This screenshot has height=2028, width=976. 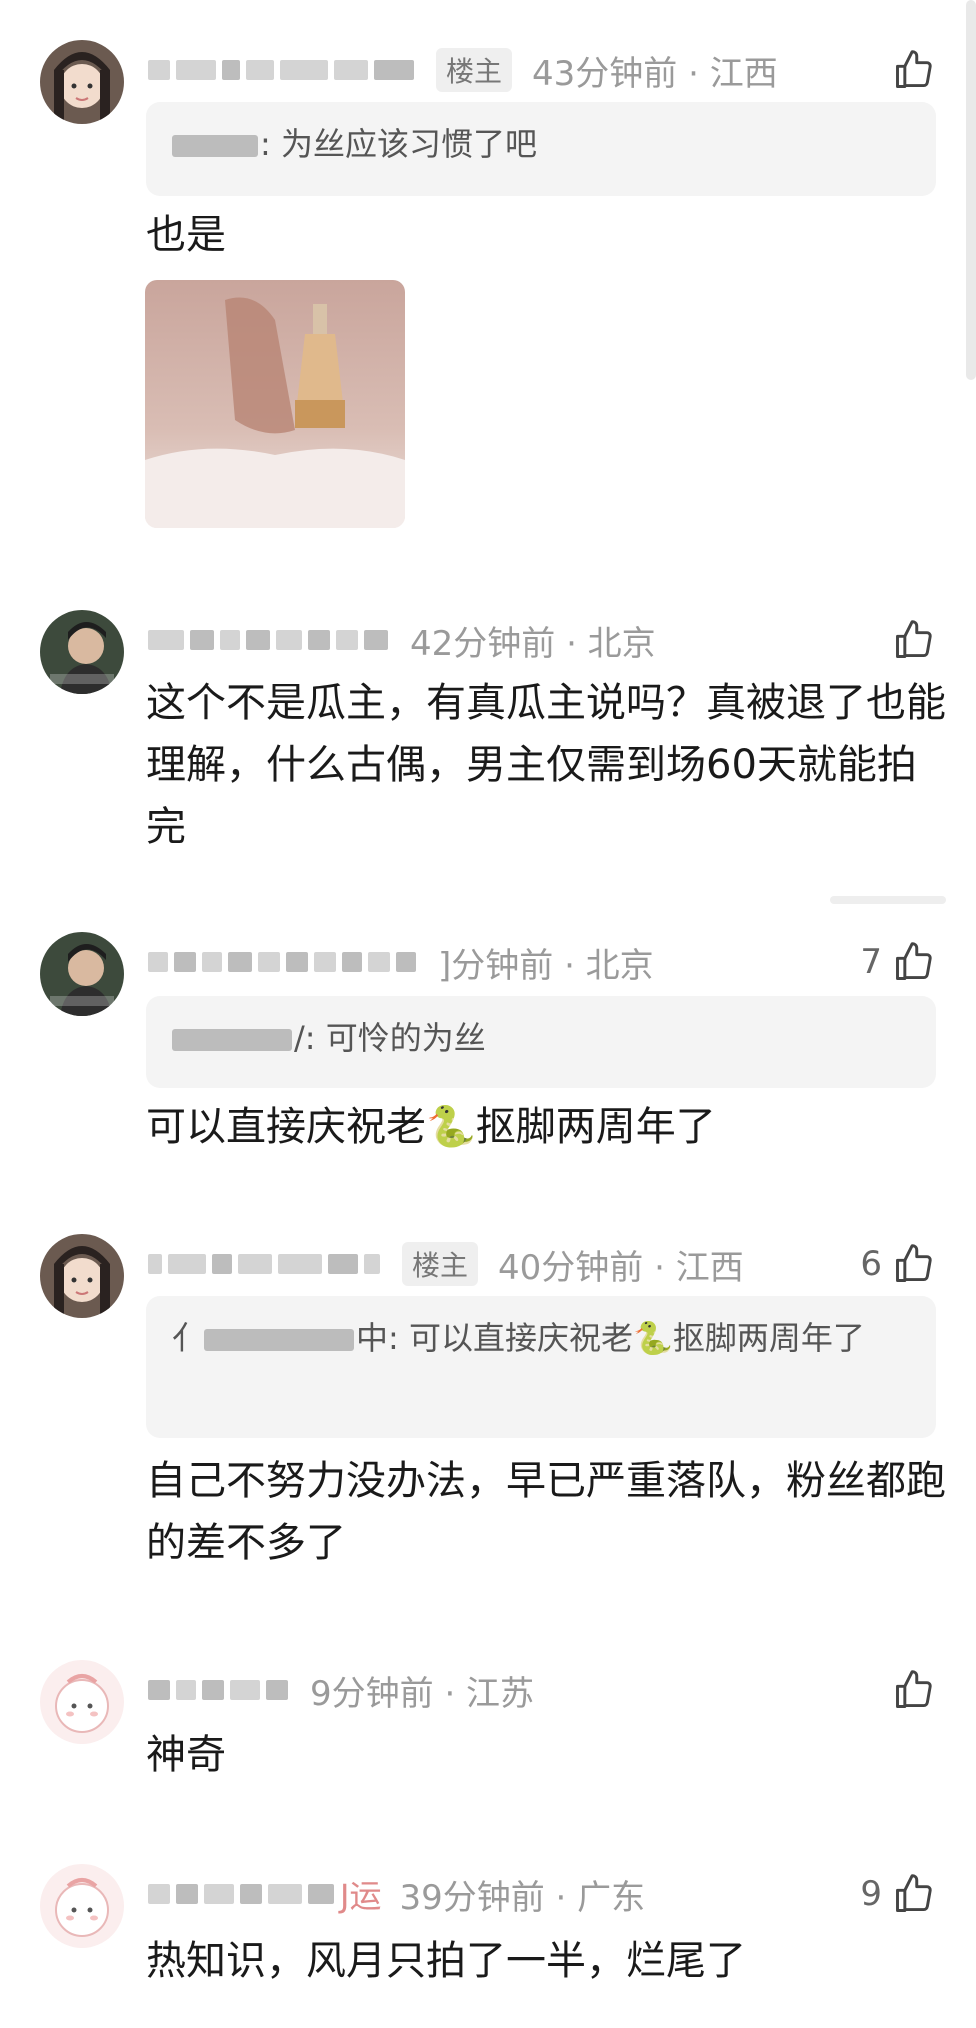 I want to click on like-count: 6, so click(x=871, y=1264).